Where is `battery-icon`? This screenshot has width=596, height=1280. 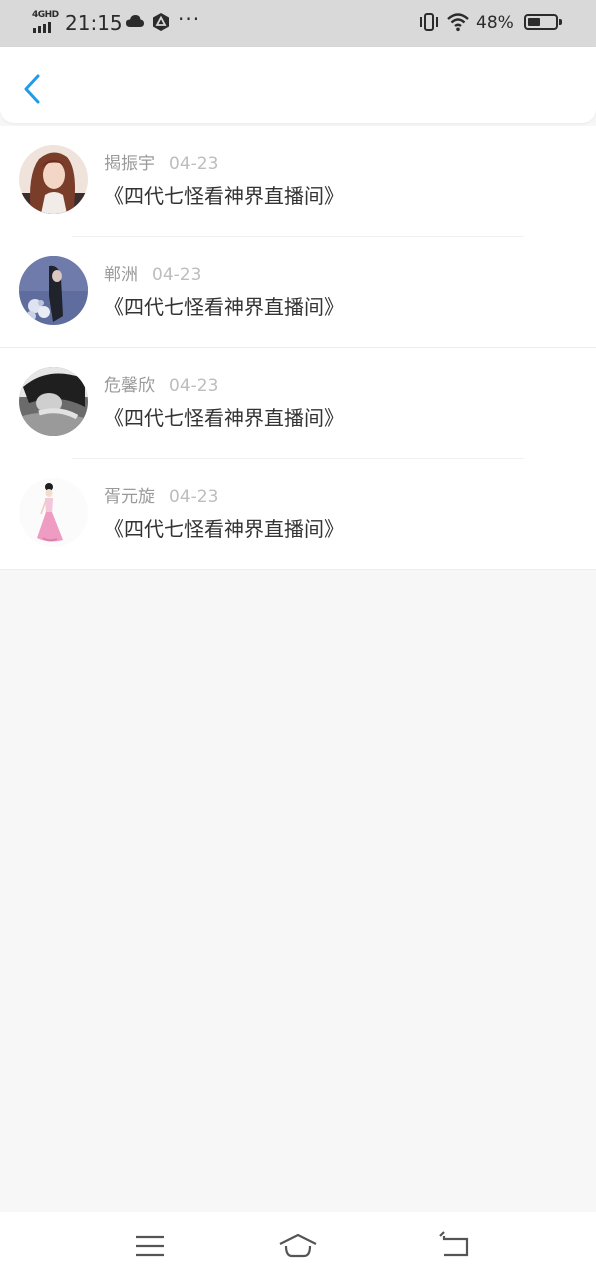
battery-icon is located at coordinates (541, 22).